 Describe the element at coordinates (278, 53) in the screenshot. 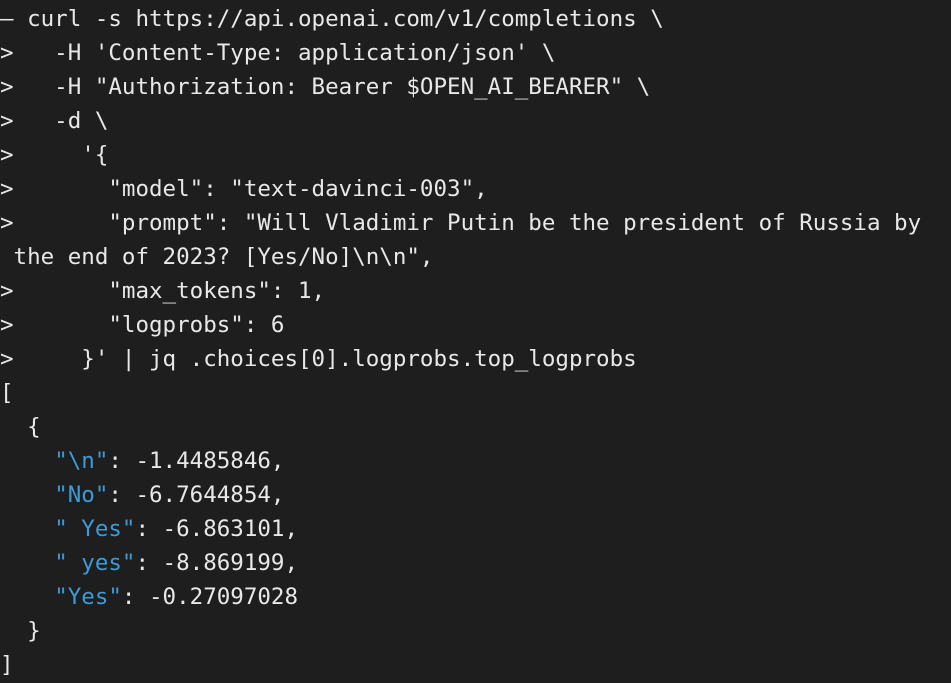

I see `command-line: > -H 'Content-Type: application/json' \` at that location.